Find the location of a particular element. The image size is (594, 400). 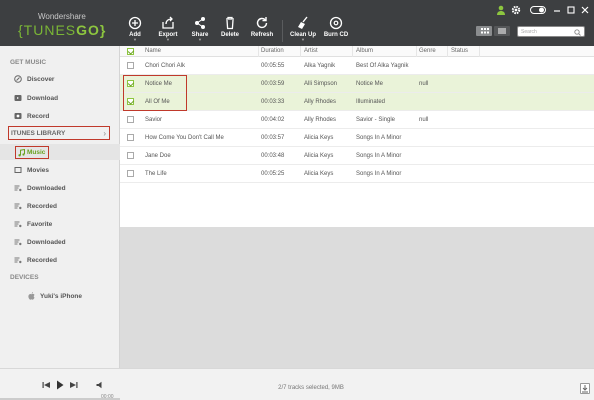

track-duration: 00:03:57 is located at coordinates (273, 138).